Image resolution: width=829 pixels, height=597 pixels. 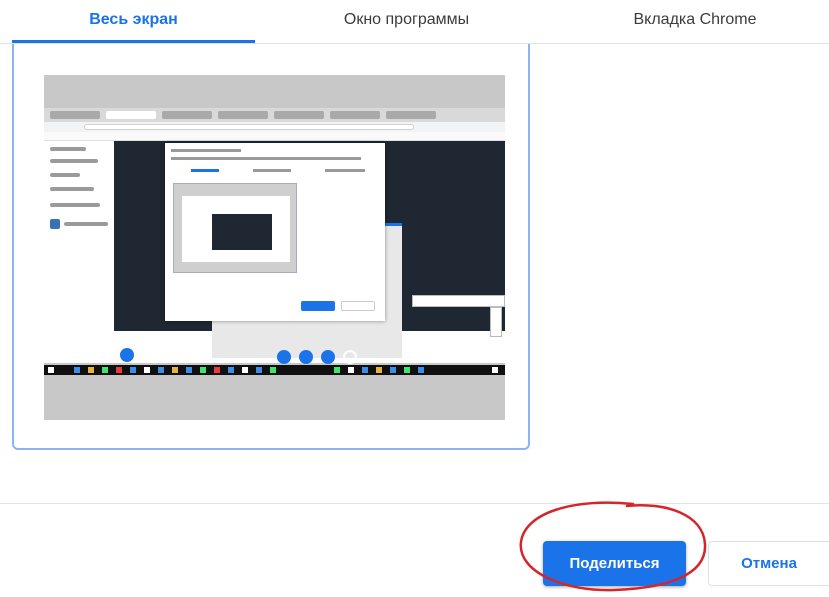 I want to click on thumbnail-side-toolbar, so click(x=496, y=322).